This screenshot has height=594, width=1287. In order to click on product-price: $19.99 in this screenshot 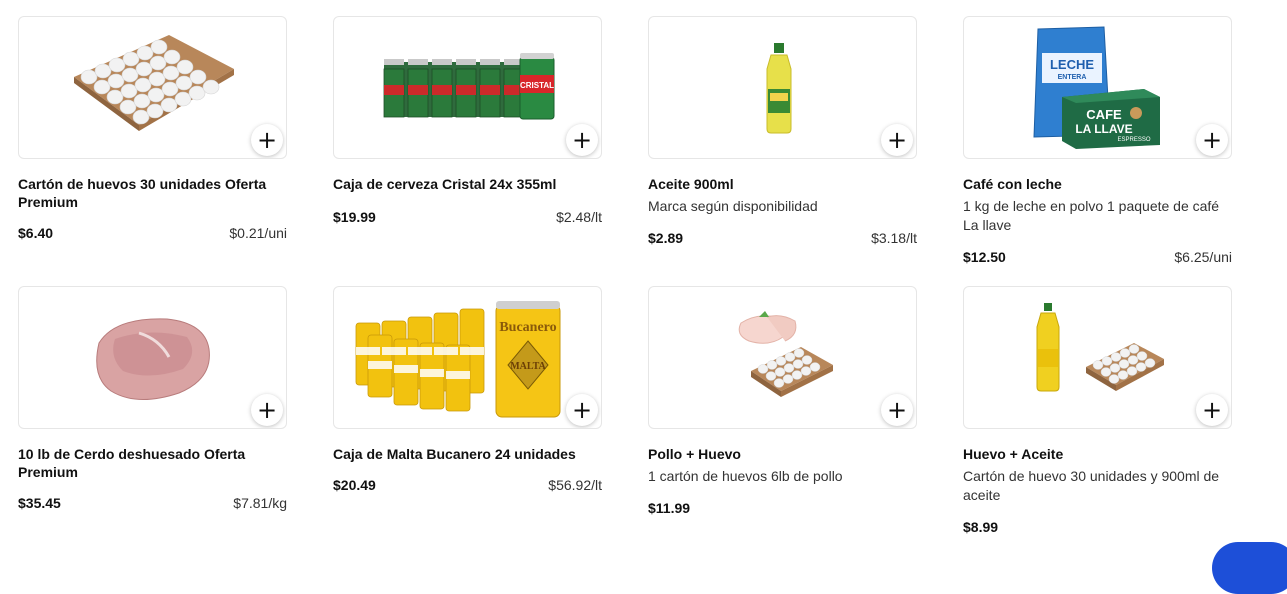, I will do `click(354, 217)`.